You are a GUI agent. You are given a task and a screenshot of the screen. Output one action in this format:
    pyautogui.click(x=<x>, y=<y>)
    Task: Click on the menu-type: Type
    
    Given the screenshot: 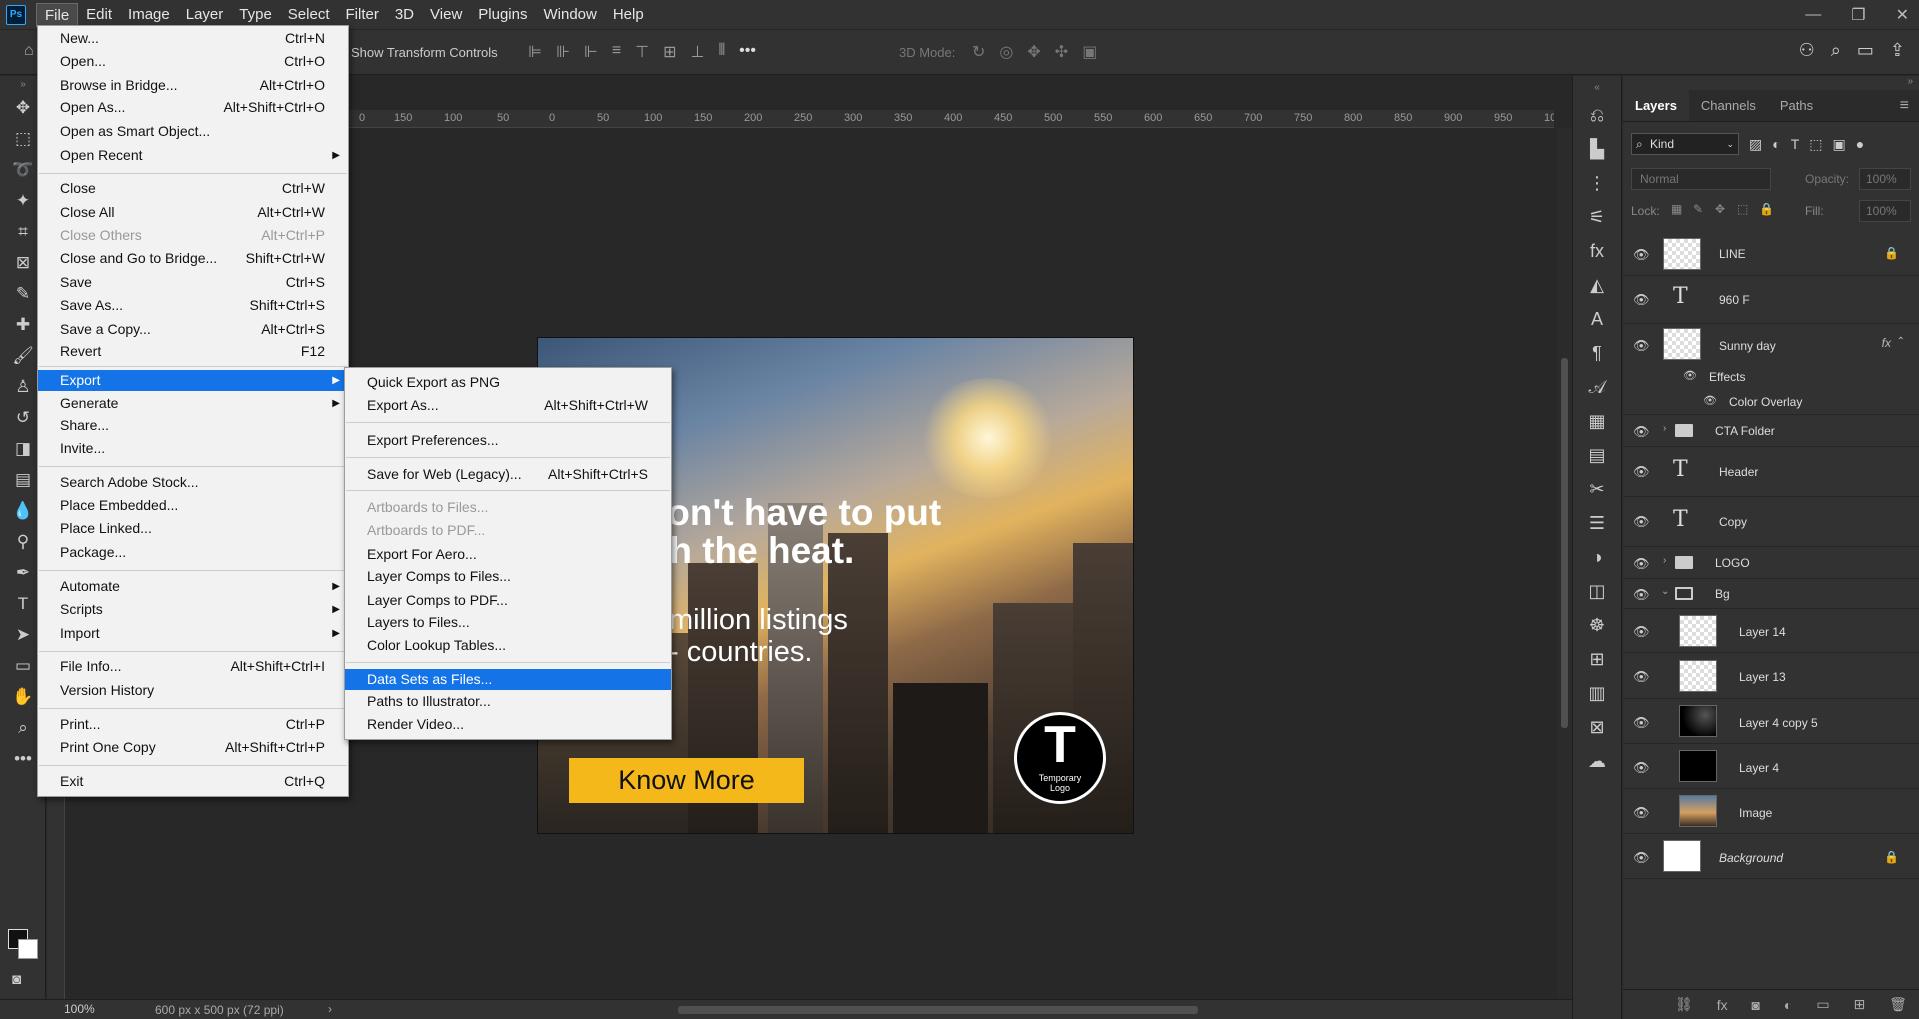 What is the action you would take?
    pyautogui.click(x=255, y=15)
    